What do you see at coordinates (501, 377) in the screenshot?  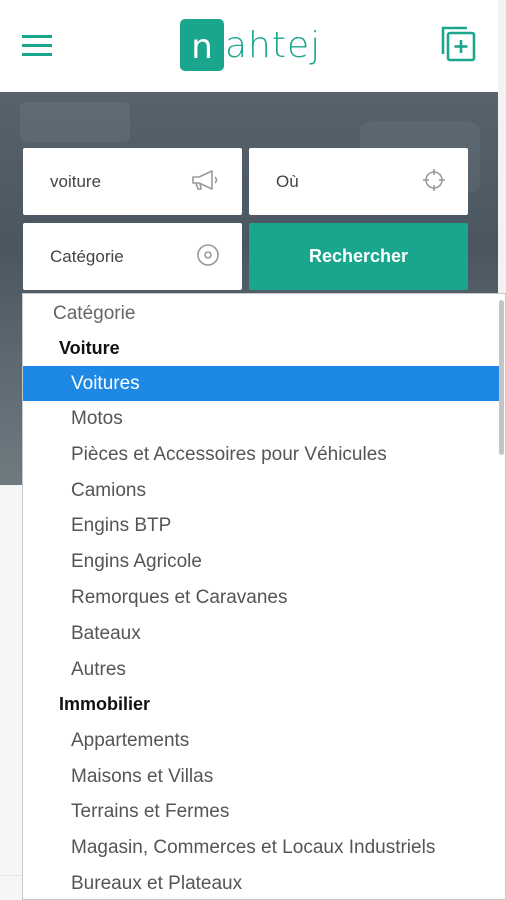 I see `dropdown-scrollbar` at bounding box center [501, 377].